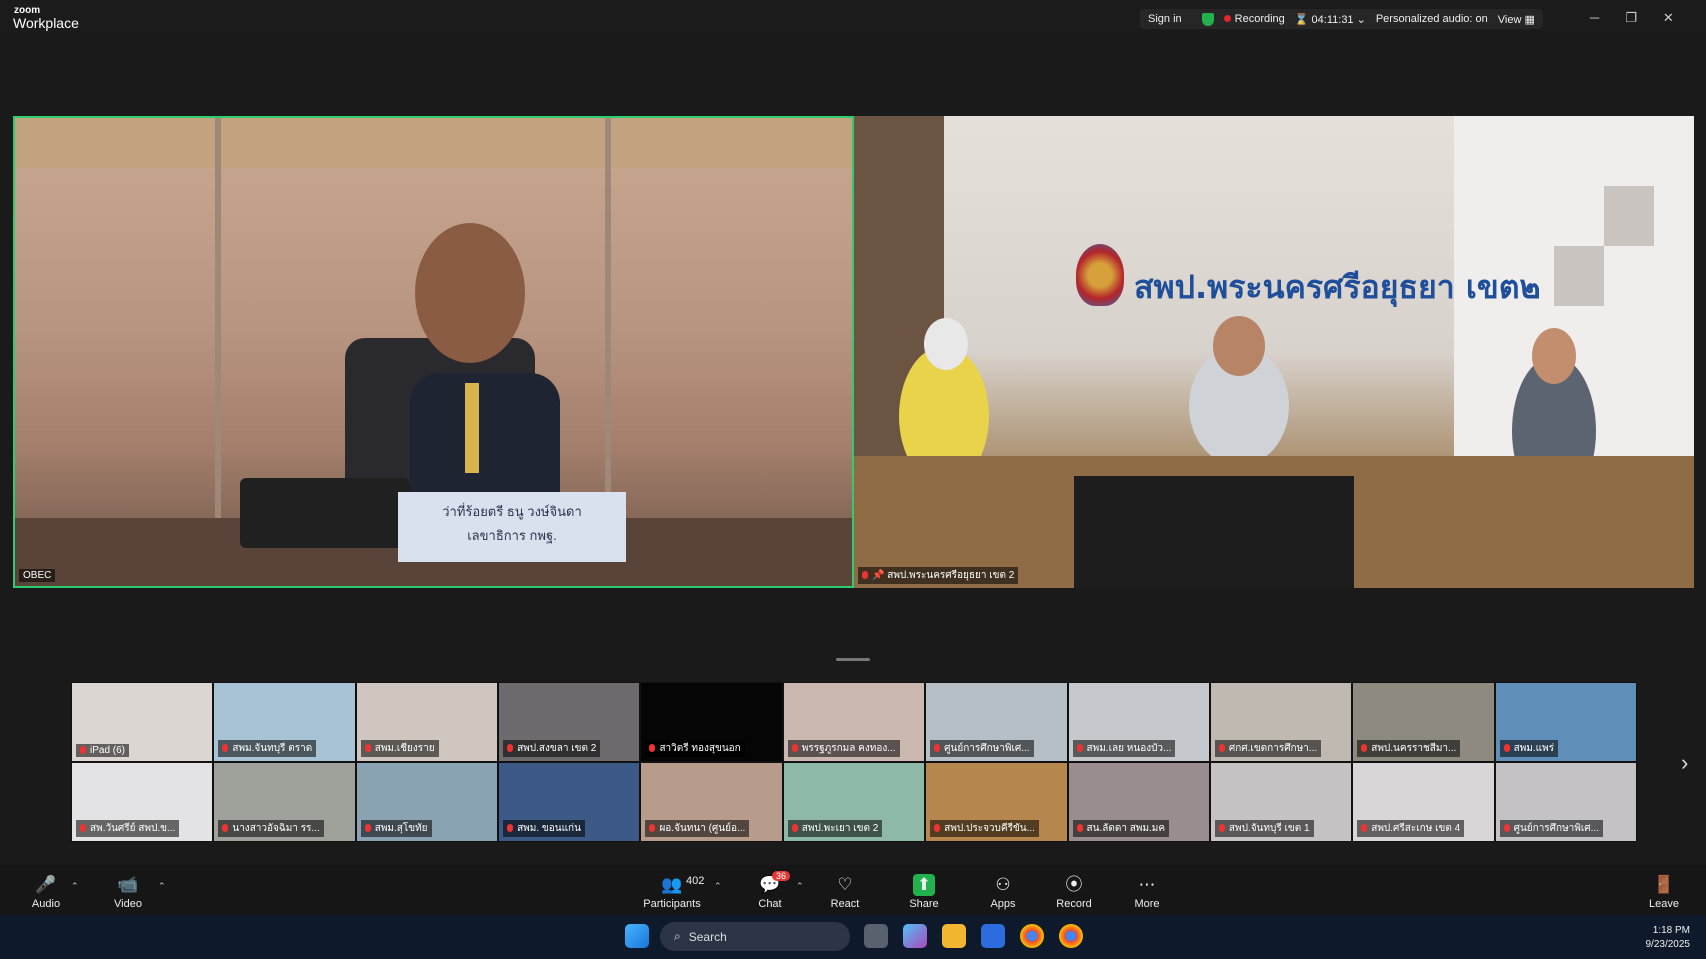  I want to click on participant-thumbnail: สพป.จันทบุรี เขต 1, so click(1281, 802).